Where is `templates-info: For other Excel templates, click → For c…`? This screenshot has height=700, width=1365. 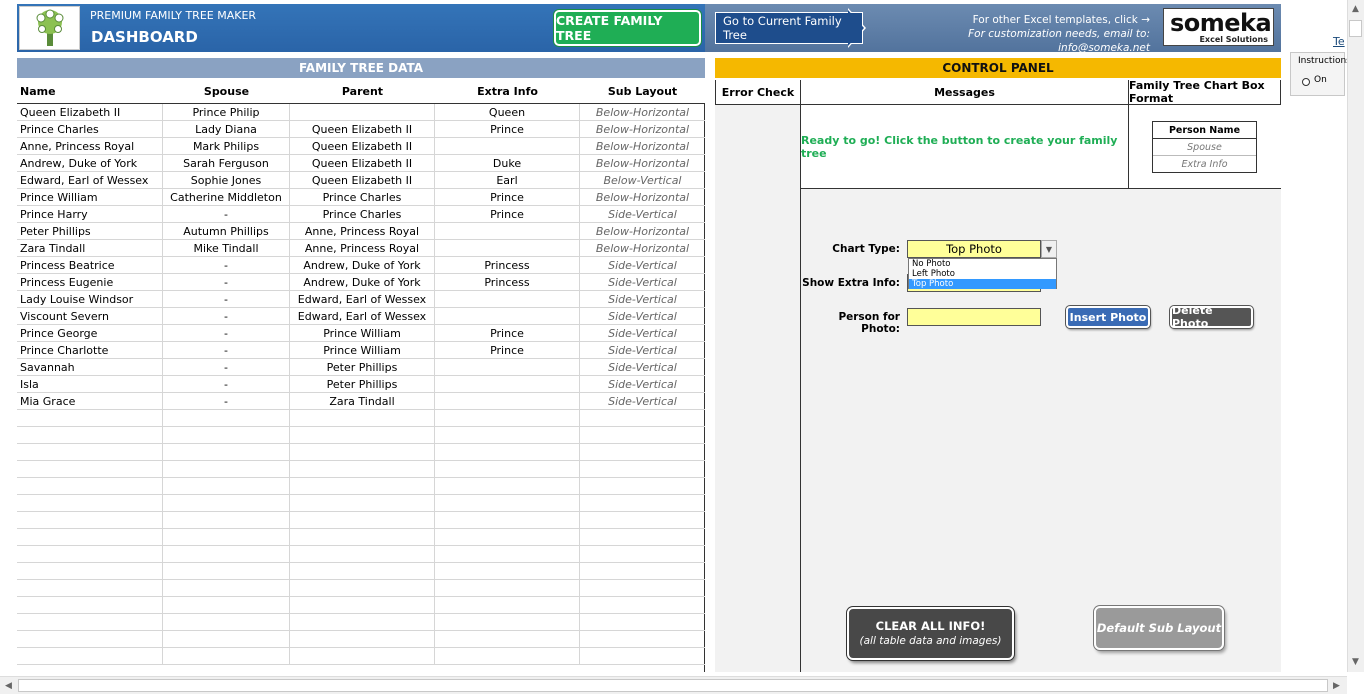 templates-info: For other Excel templates, click → For c… is located at coordinates (1015, 34).